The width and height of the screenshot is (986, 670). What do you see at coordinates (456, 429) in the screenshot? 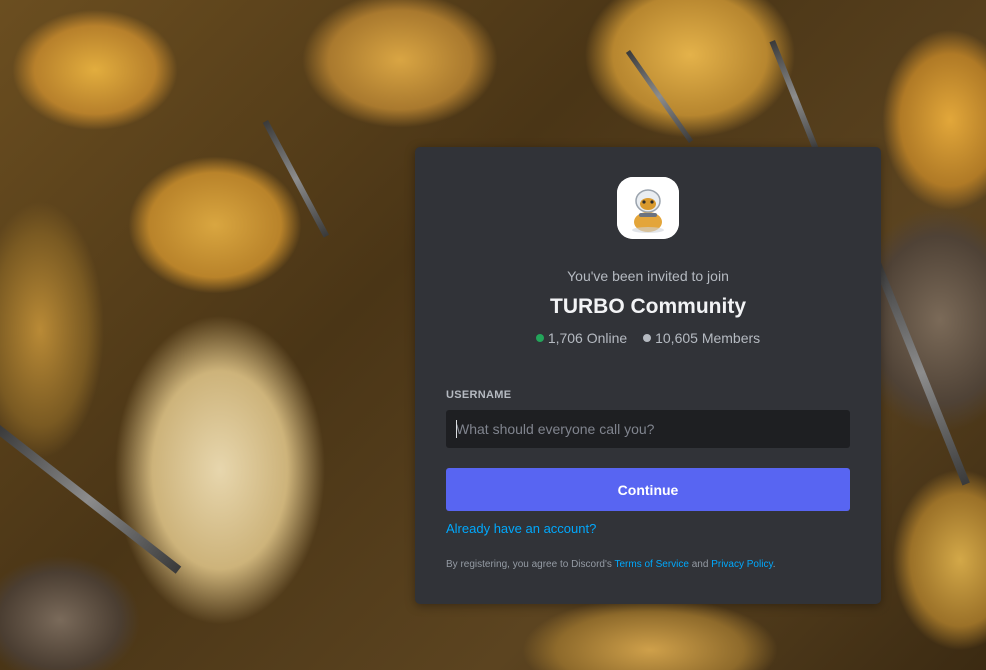
I see `text-cursor` at bounding box center [456, 429].